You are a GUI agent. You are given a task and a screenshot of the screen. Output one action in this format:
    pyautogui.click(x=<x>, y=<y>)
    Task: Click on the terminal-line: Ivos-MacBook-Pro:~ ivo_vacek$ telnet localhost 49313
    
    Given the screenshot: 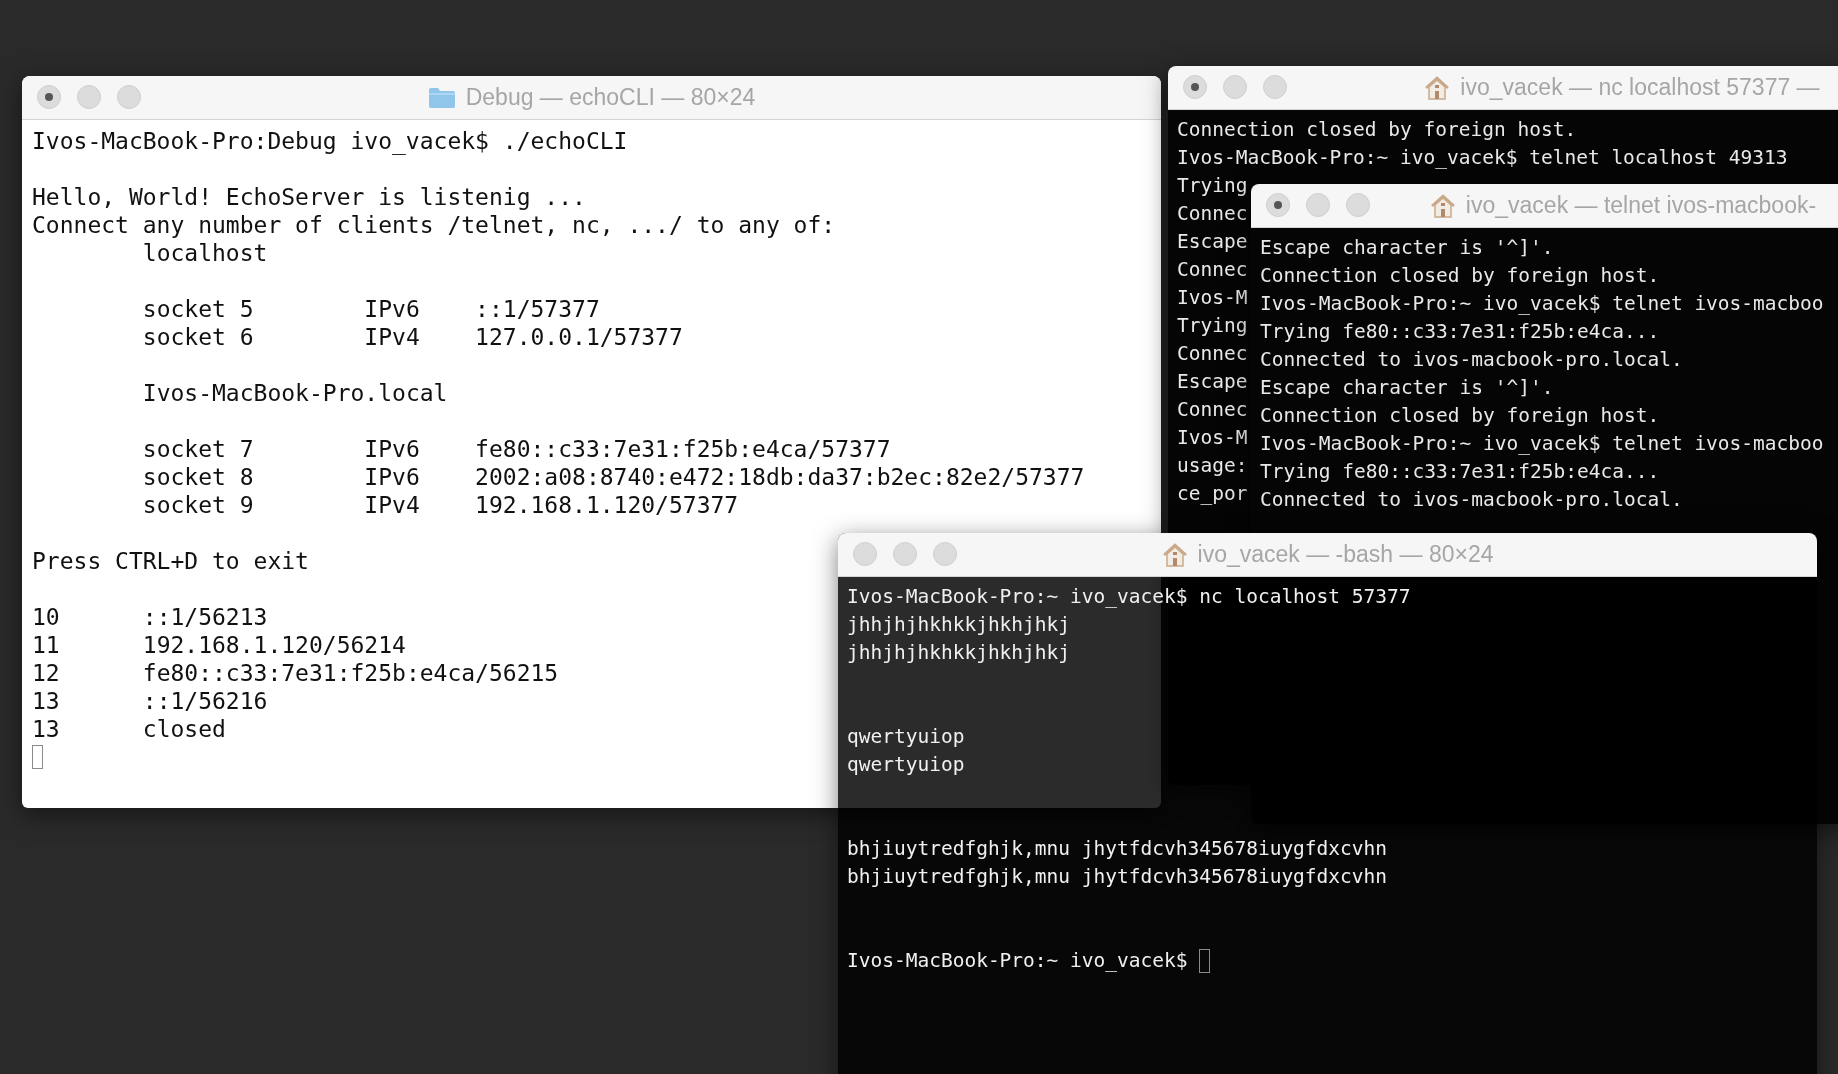 What is the action you would take?
    pyautogui.click(x=1482, y=158)
    